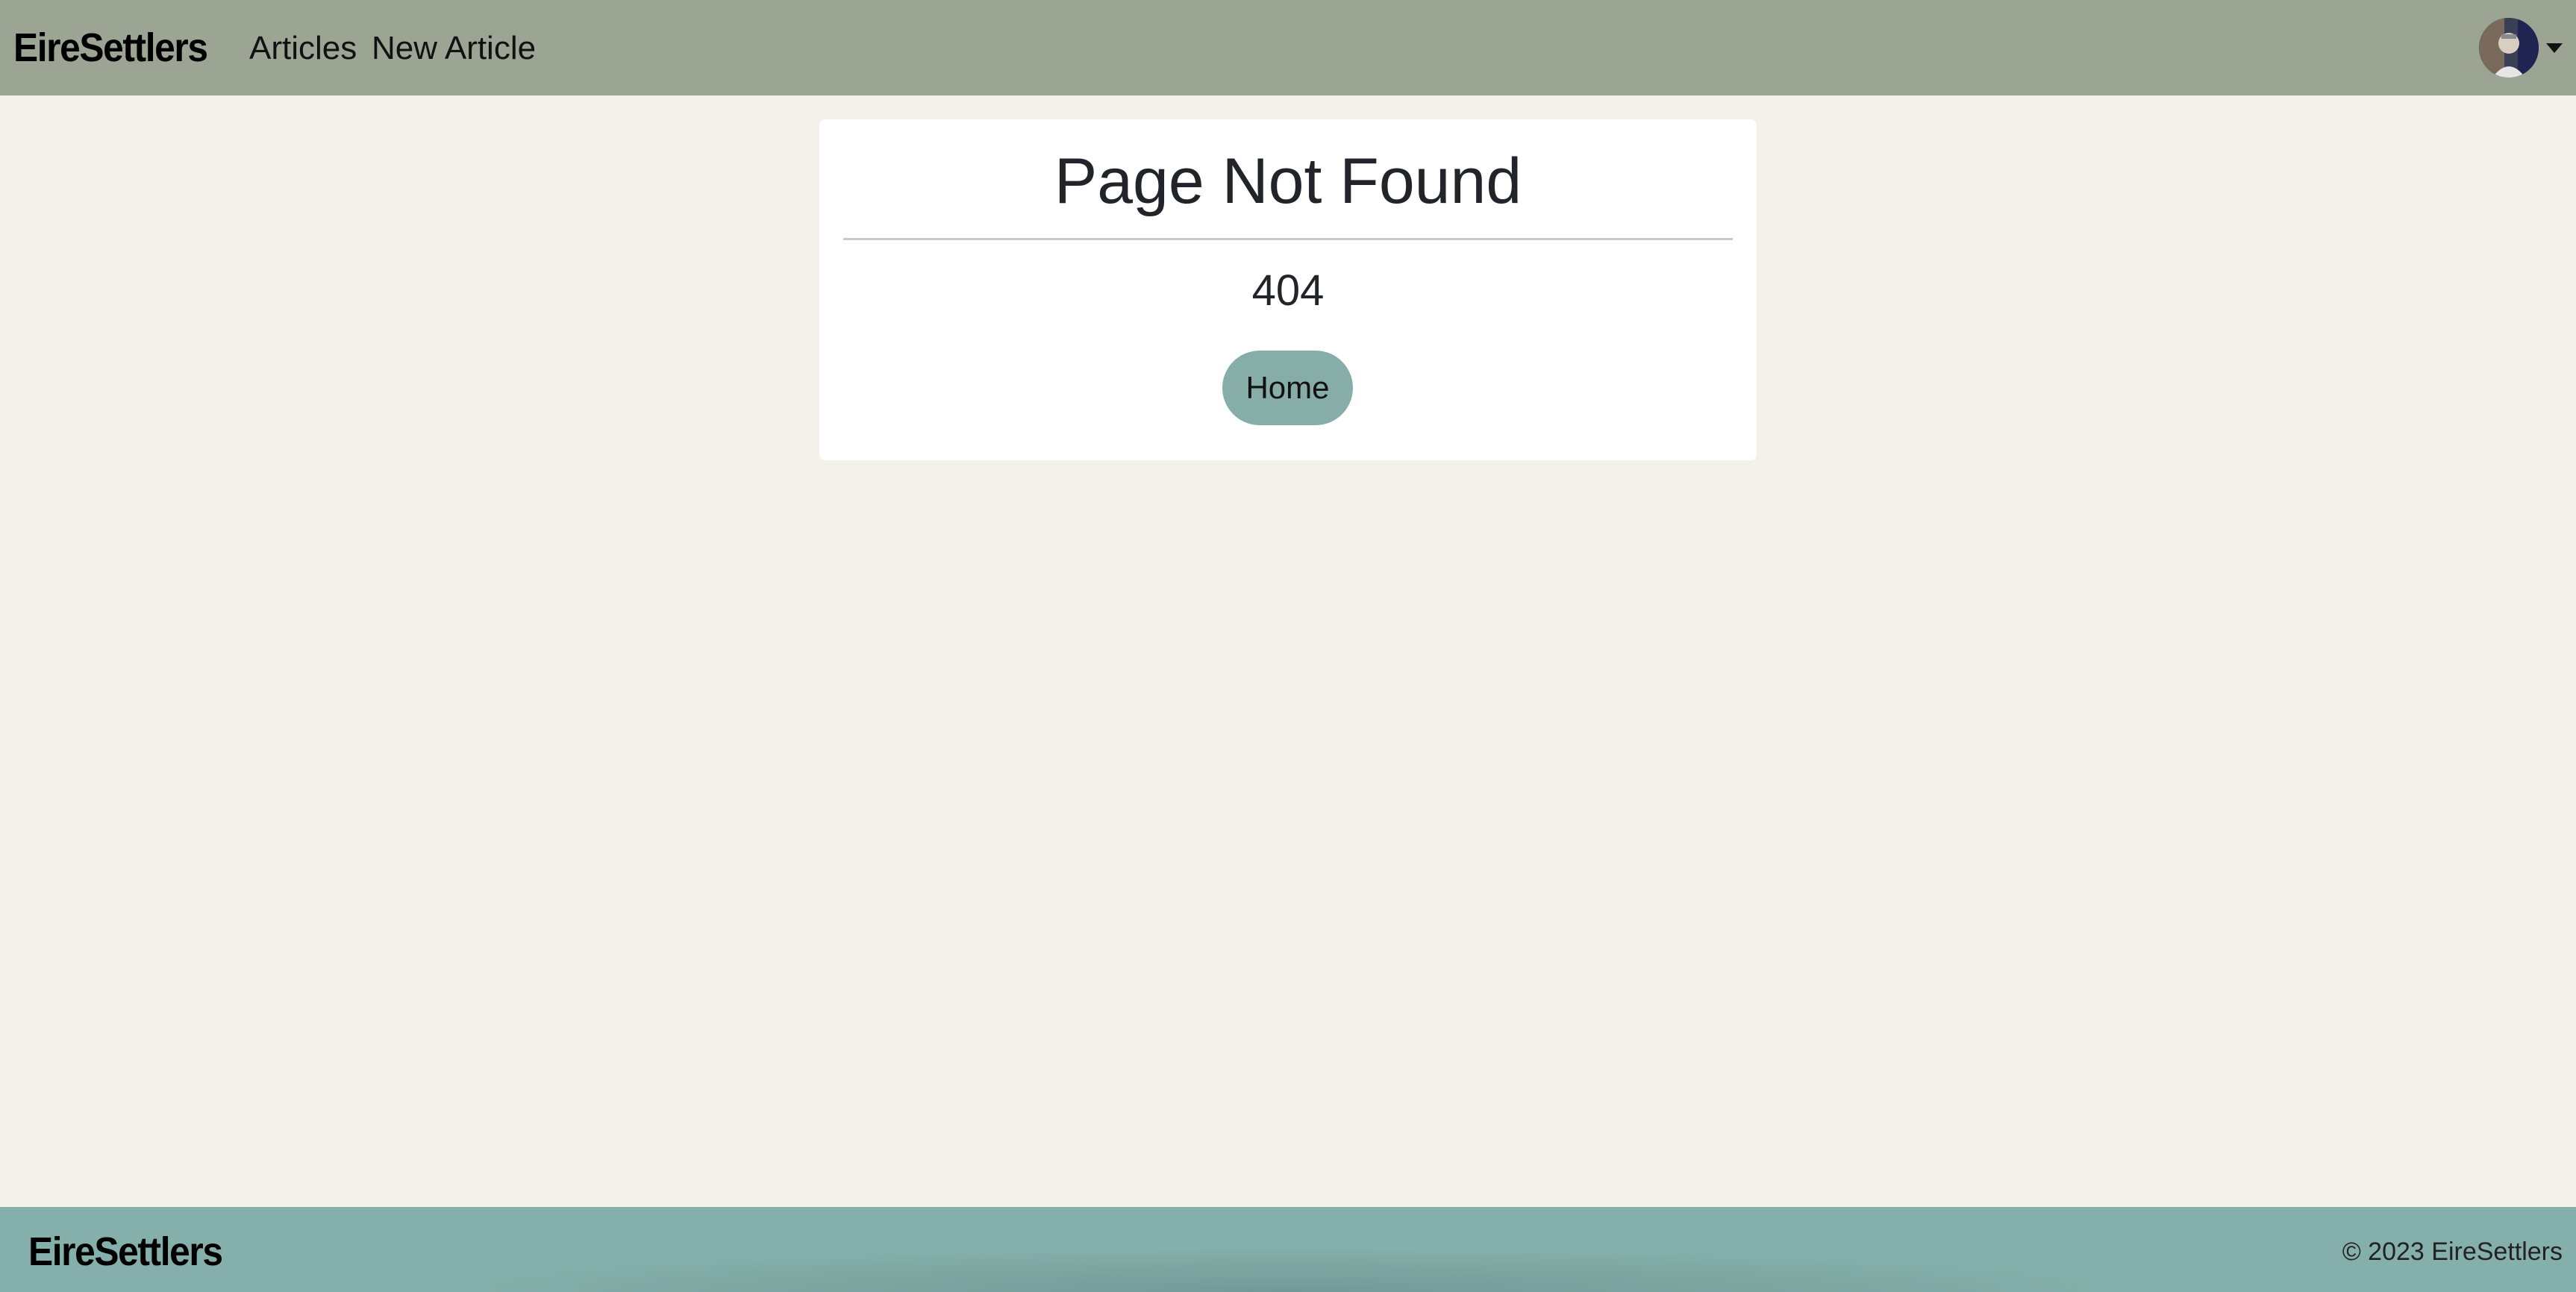 This screenshot has height=1292, width=2576. I want to click on copyright-text: © 2023 EireSettlers, so click(2452, 1252).